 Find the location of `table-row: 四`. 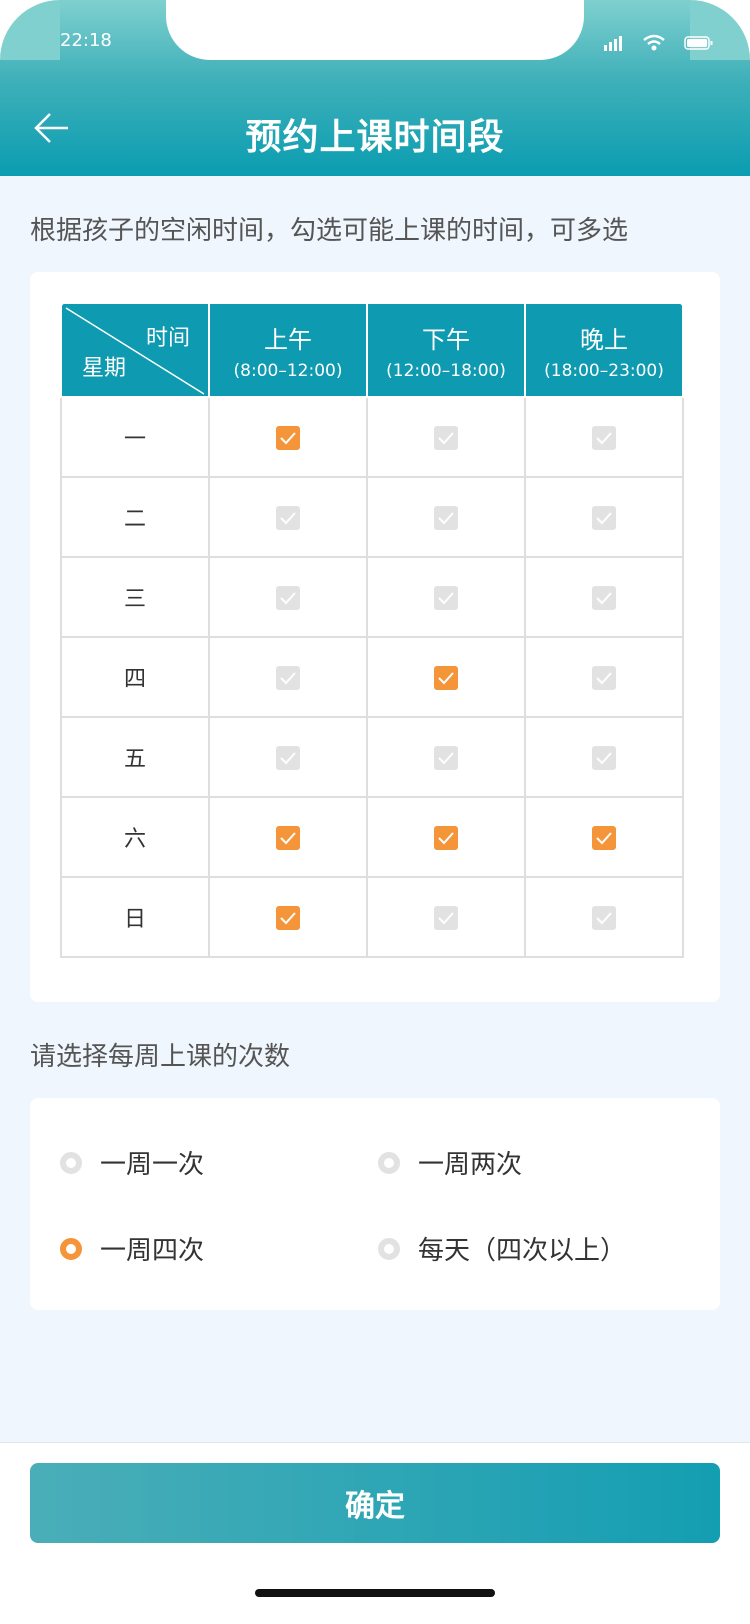

table-row: 四 is located at coordinates (372, 677).